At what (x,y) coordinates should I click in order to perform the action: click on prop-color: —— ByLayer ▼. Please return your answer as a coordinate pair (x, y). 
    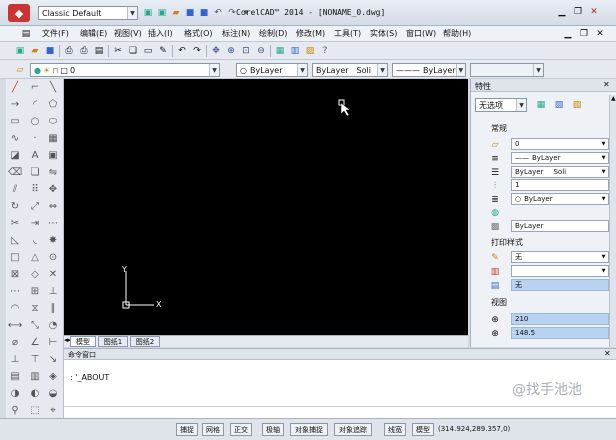
    Looking at the image, I should click on (560, 158).